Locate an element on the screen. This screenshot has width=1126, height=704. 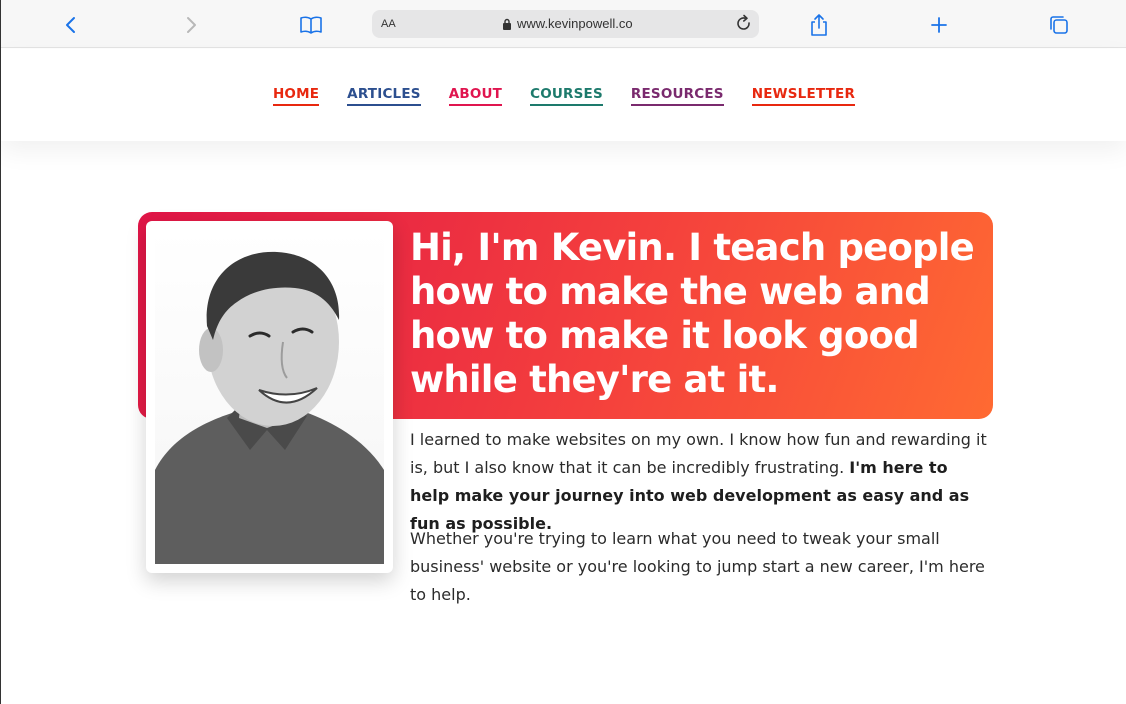
lock-icon is located at coordinates (507, 24).